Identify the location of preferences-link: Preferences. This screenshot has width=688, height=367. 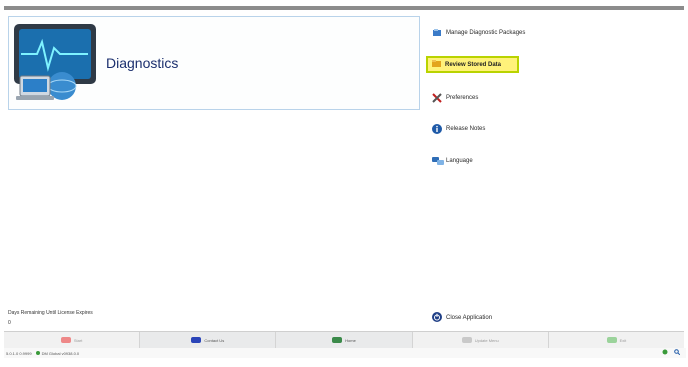
(455, 98).